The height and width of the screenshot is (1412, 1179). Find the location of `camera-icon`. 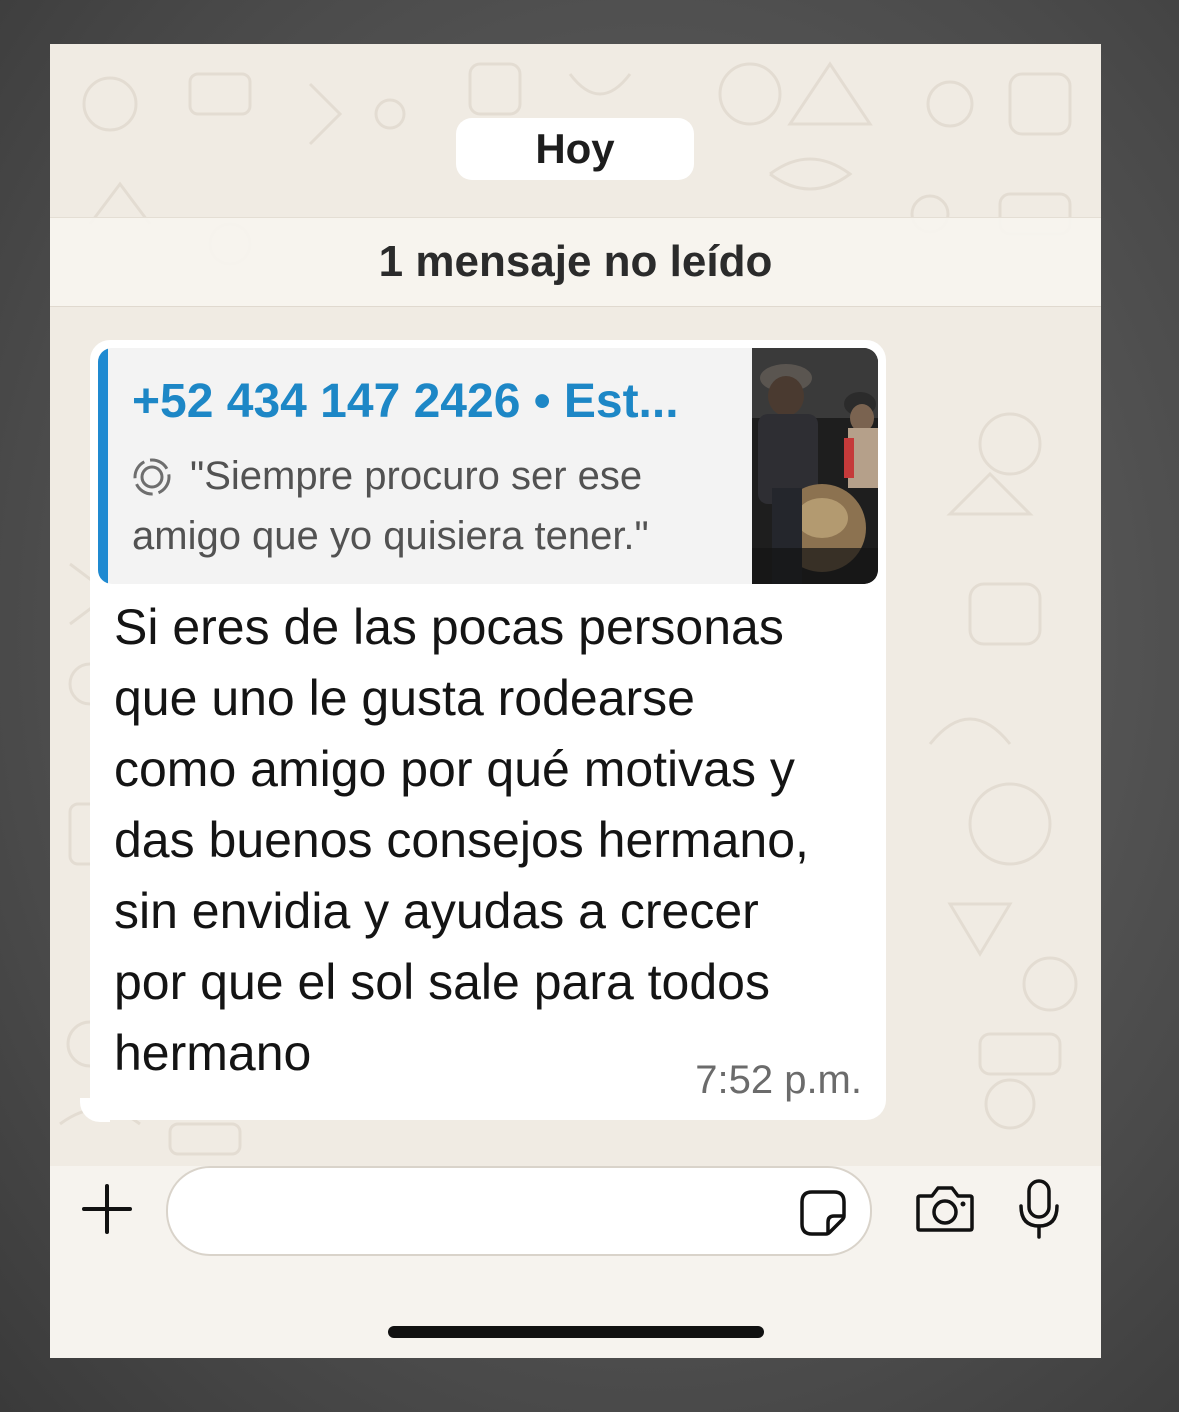

camera-icon is located at coordinates (945, 1209).